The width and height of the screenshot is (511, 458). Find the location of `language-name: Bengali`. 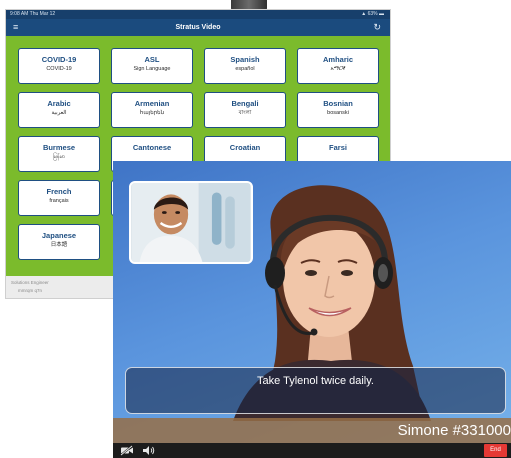

language-name: Bengali is located at coordinates (245, 103).